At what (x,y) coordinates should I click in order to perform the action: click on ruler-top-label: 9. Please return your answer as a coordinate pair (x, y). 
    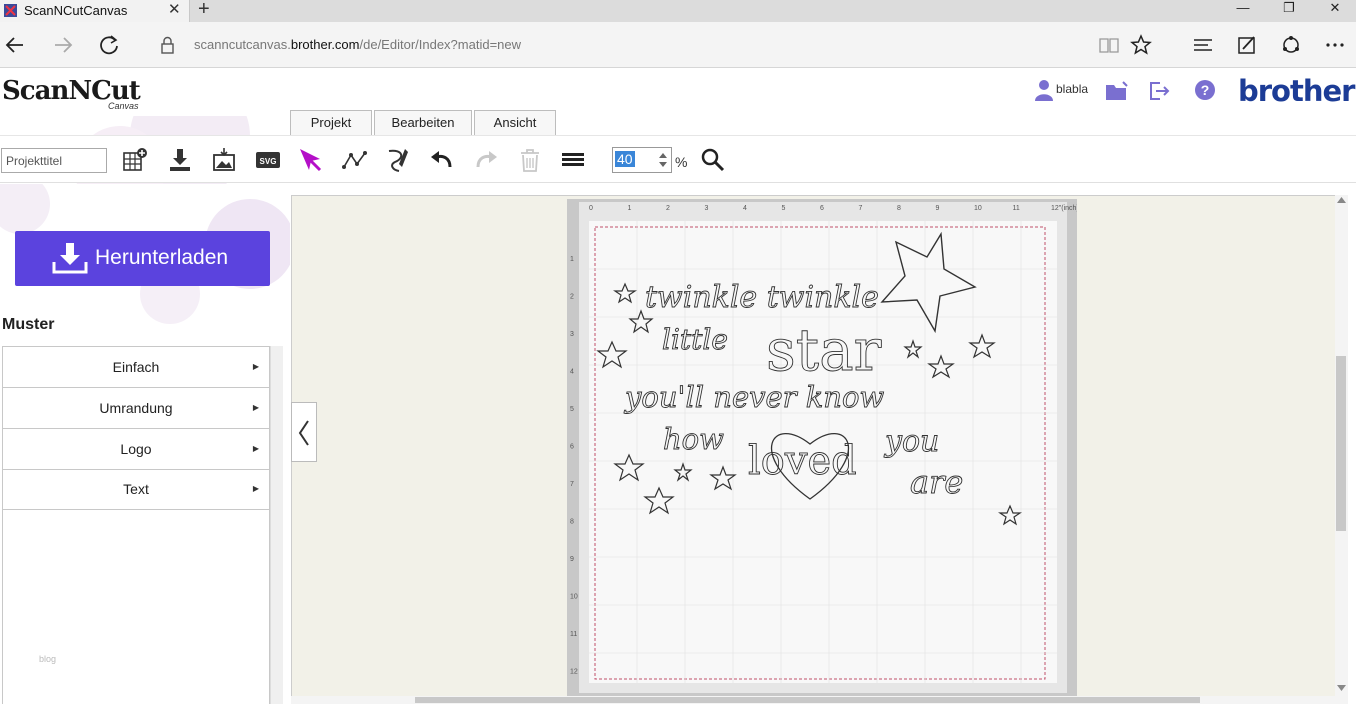
    Looking at the image, I should click on (938, 208).